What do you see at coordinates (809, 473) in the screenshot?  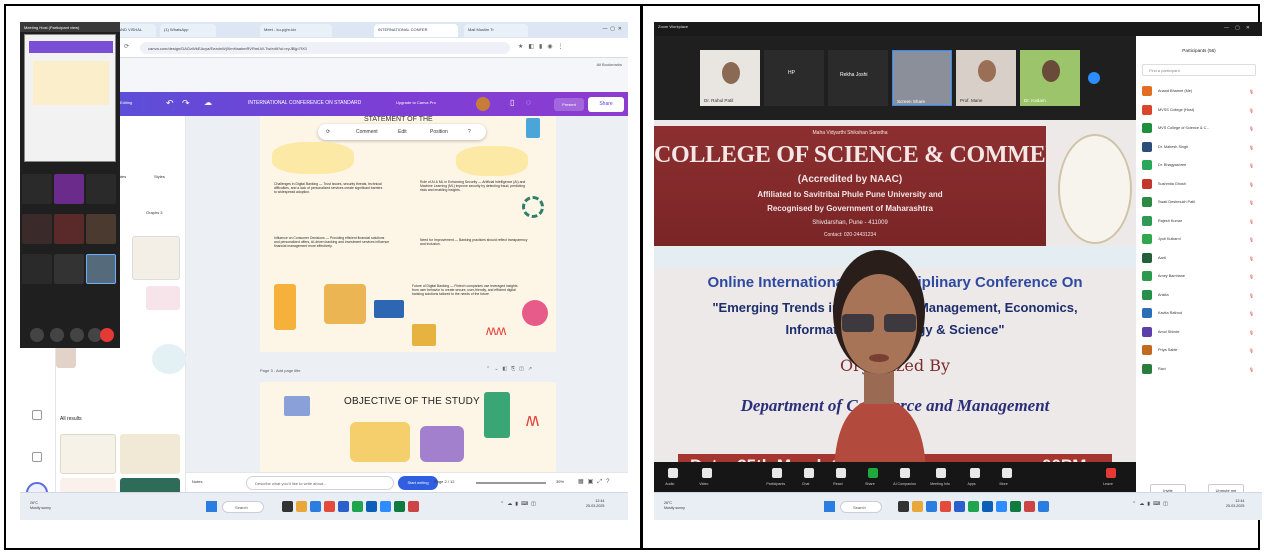 I see `chat-icon` at bounding box center [809, 473].